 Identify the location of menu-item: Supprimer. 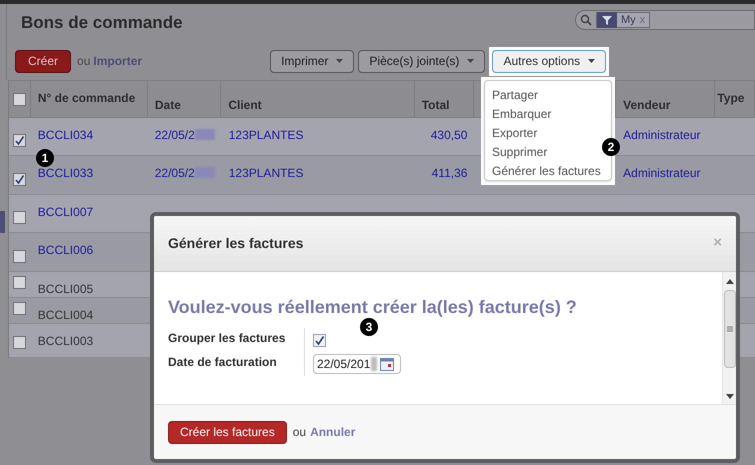
(520, 152).